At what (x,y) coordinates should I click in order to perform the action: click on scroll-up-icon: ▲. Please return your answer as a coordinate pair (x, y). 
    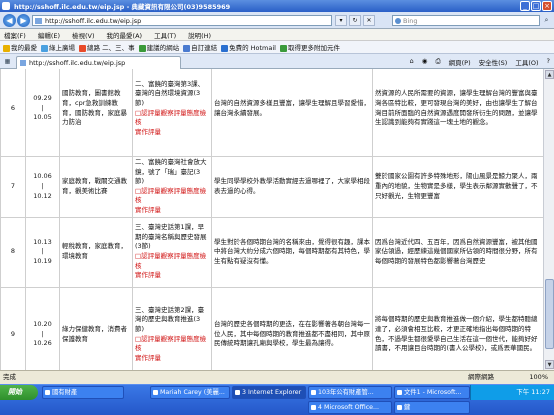
    Looking at the image, I should click on (549, 74).